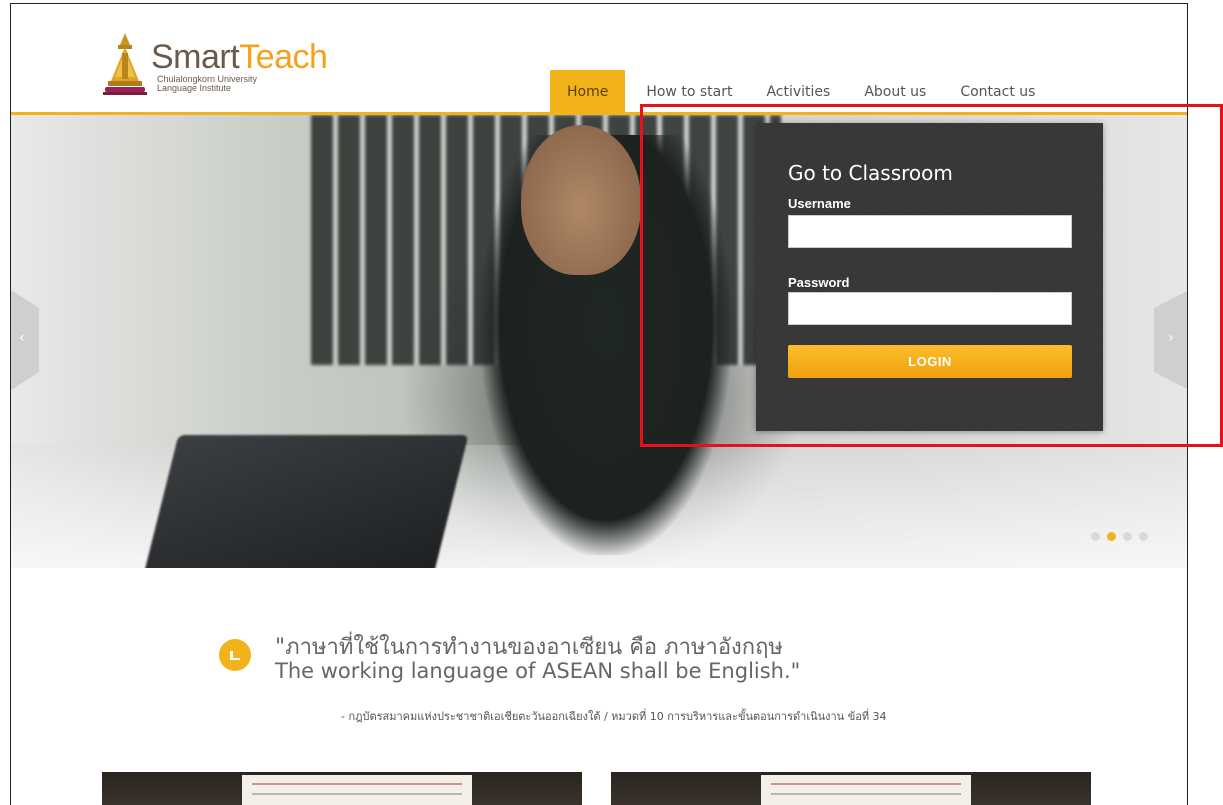 The width and height of the screenshot is (1223, 805). I want to click on quote-icon, so click(235, 655).